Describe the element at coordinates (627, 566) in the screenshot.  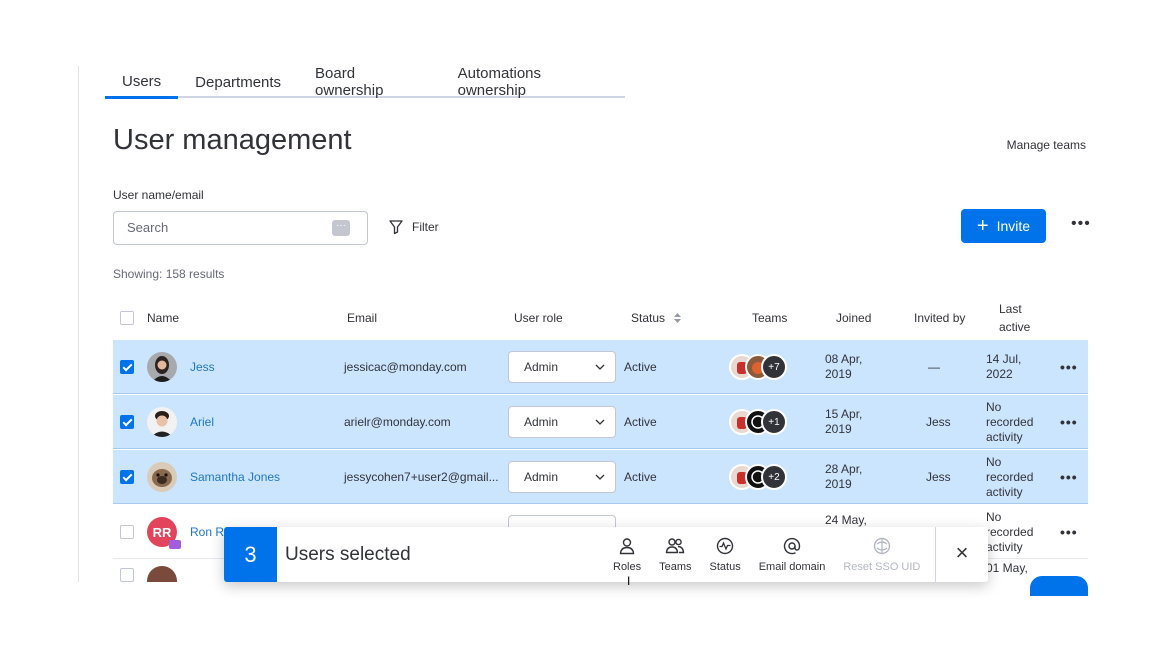
I see `roles-action-label: Roles` at that location.